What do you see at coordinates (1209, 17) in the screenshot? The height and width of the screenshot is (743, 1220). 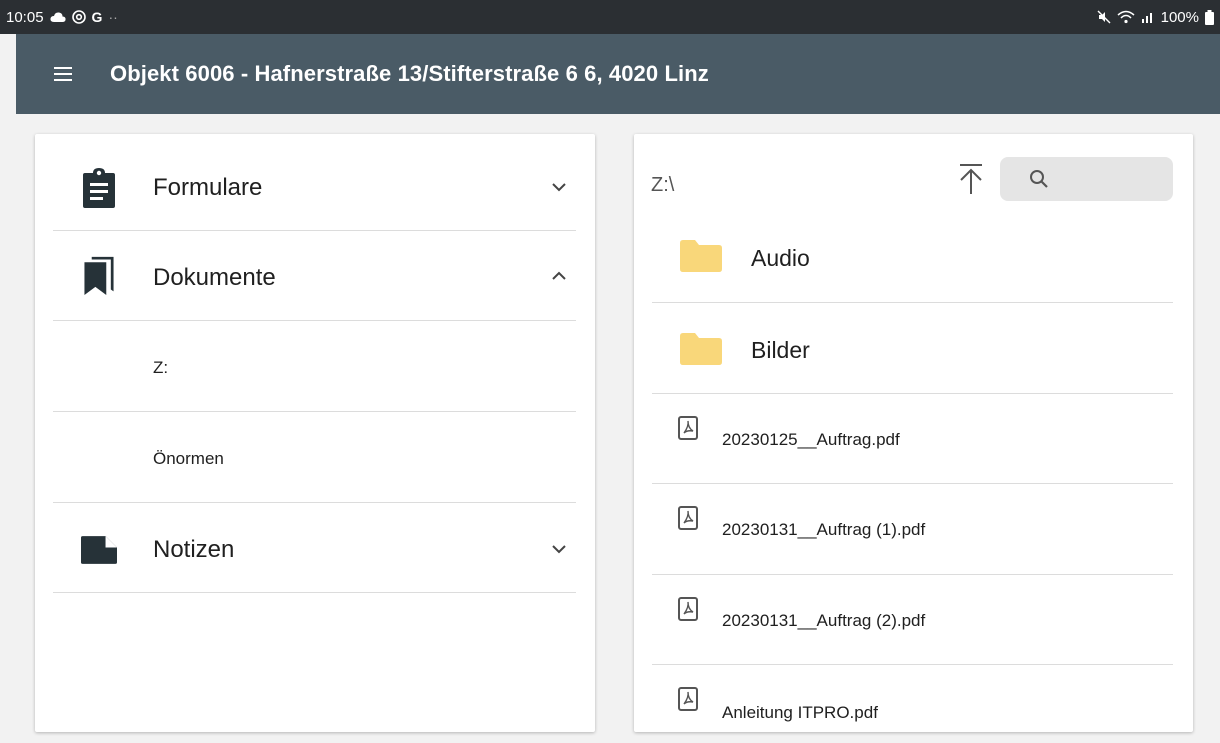 I see `battery-icon` at bounding box center [1209, 17].